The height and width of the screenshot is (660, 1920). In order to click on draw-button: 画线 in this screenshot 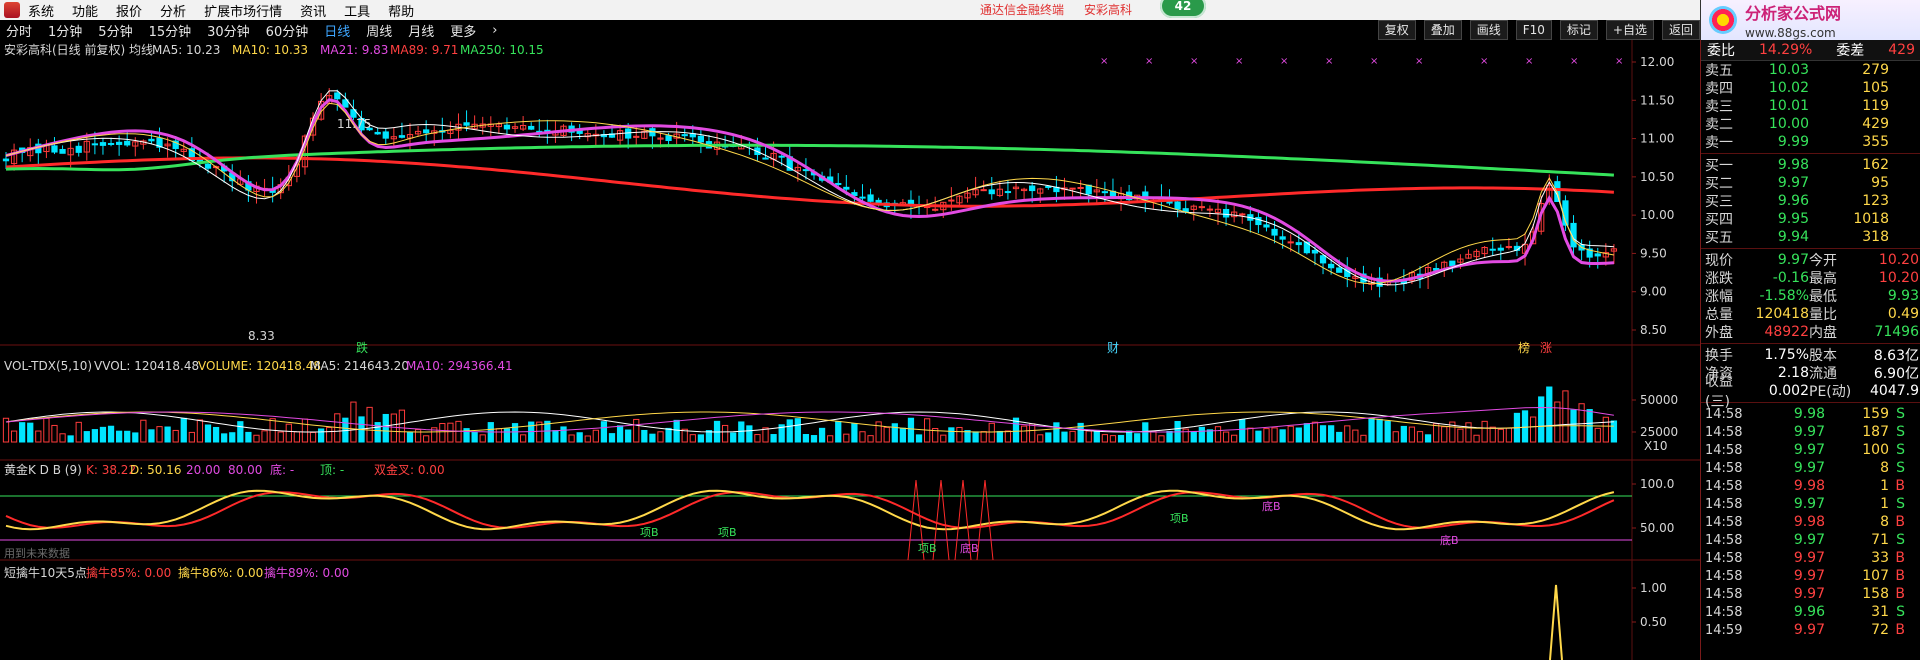, I will do `click(1488, 30)`.